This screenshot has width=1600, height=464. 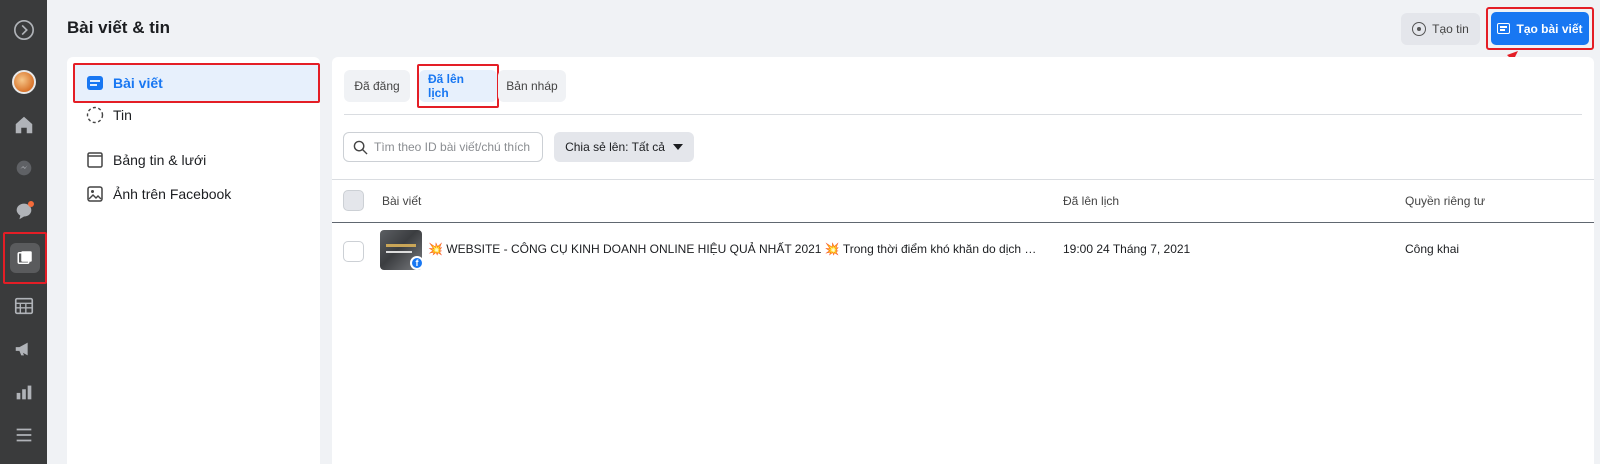 I want to click on sidebar-item-label: Bài viết, so click(x=138, y=83).